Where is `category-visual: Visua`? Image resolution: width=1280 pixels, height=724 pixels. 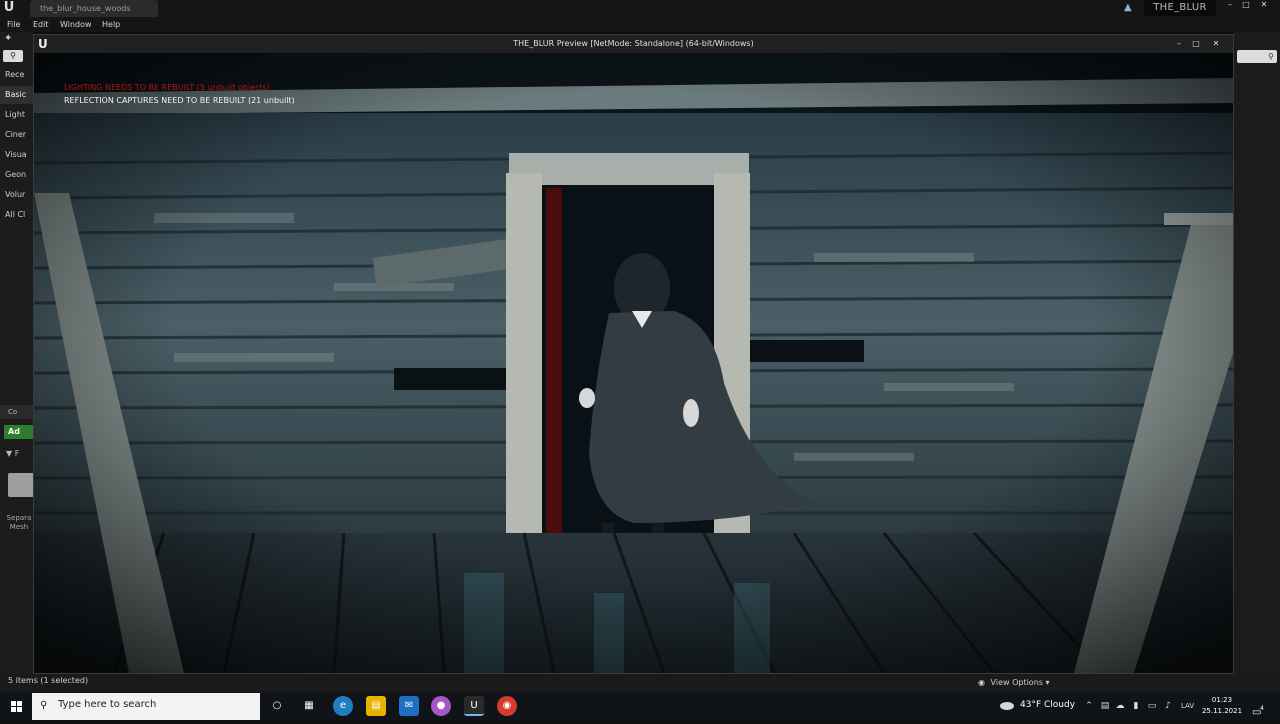 category-visual: Visua is located at coordinates (16, 155).